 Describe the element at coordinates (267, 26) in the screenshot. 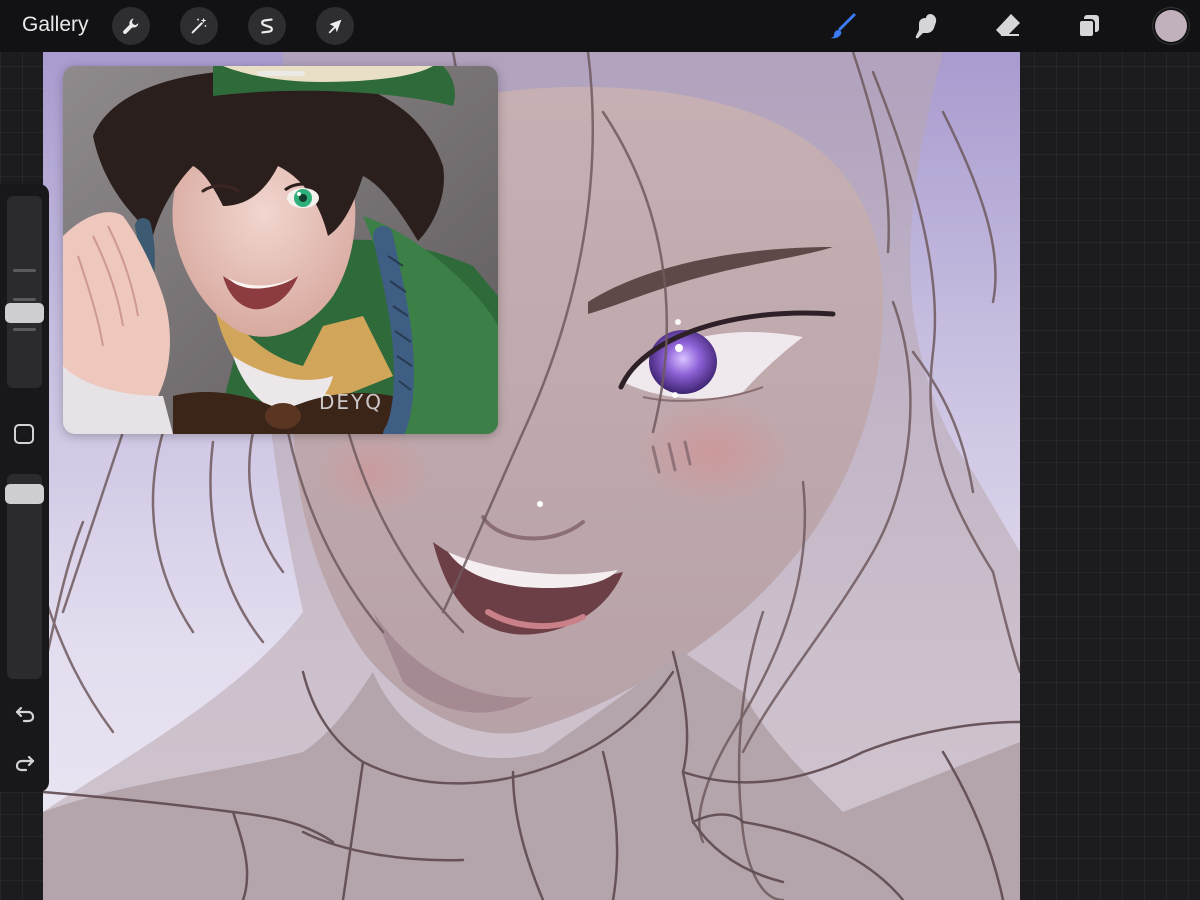

I see `selection-icon` at that location.